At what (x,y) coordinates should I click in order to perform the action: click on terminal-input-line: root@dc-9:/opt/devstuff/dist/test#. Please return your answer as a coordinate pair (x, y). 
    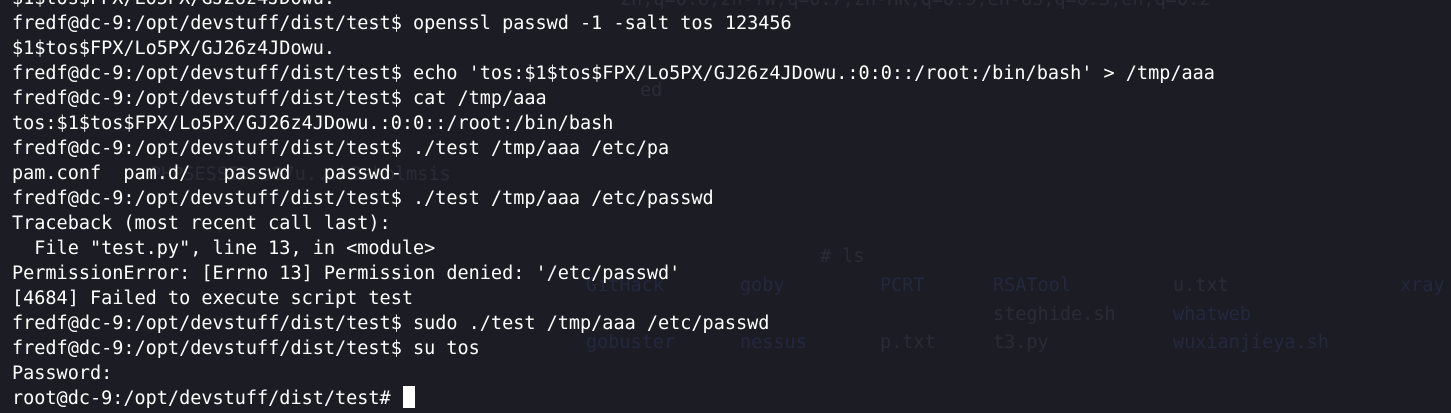
    Looking at the image, I should click on (727, 398).